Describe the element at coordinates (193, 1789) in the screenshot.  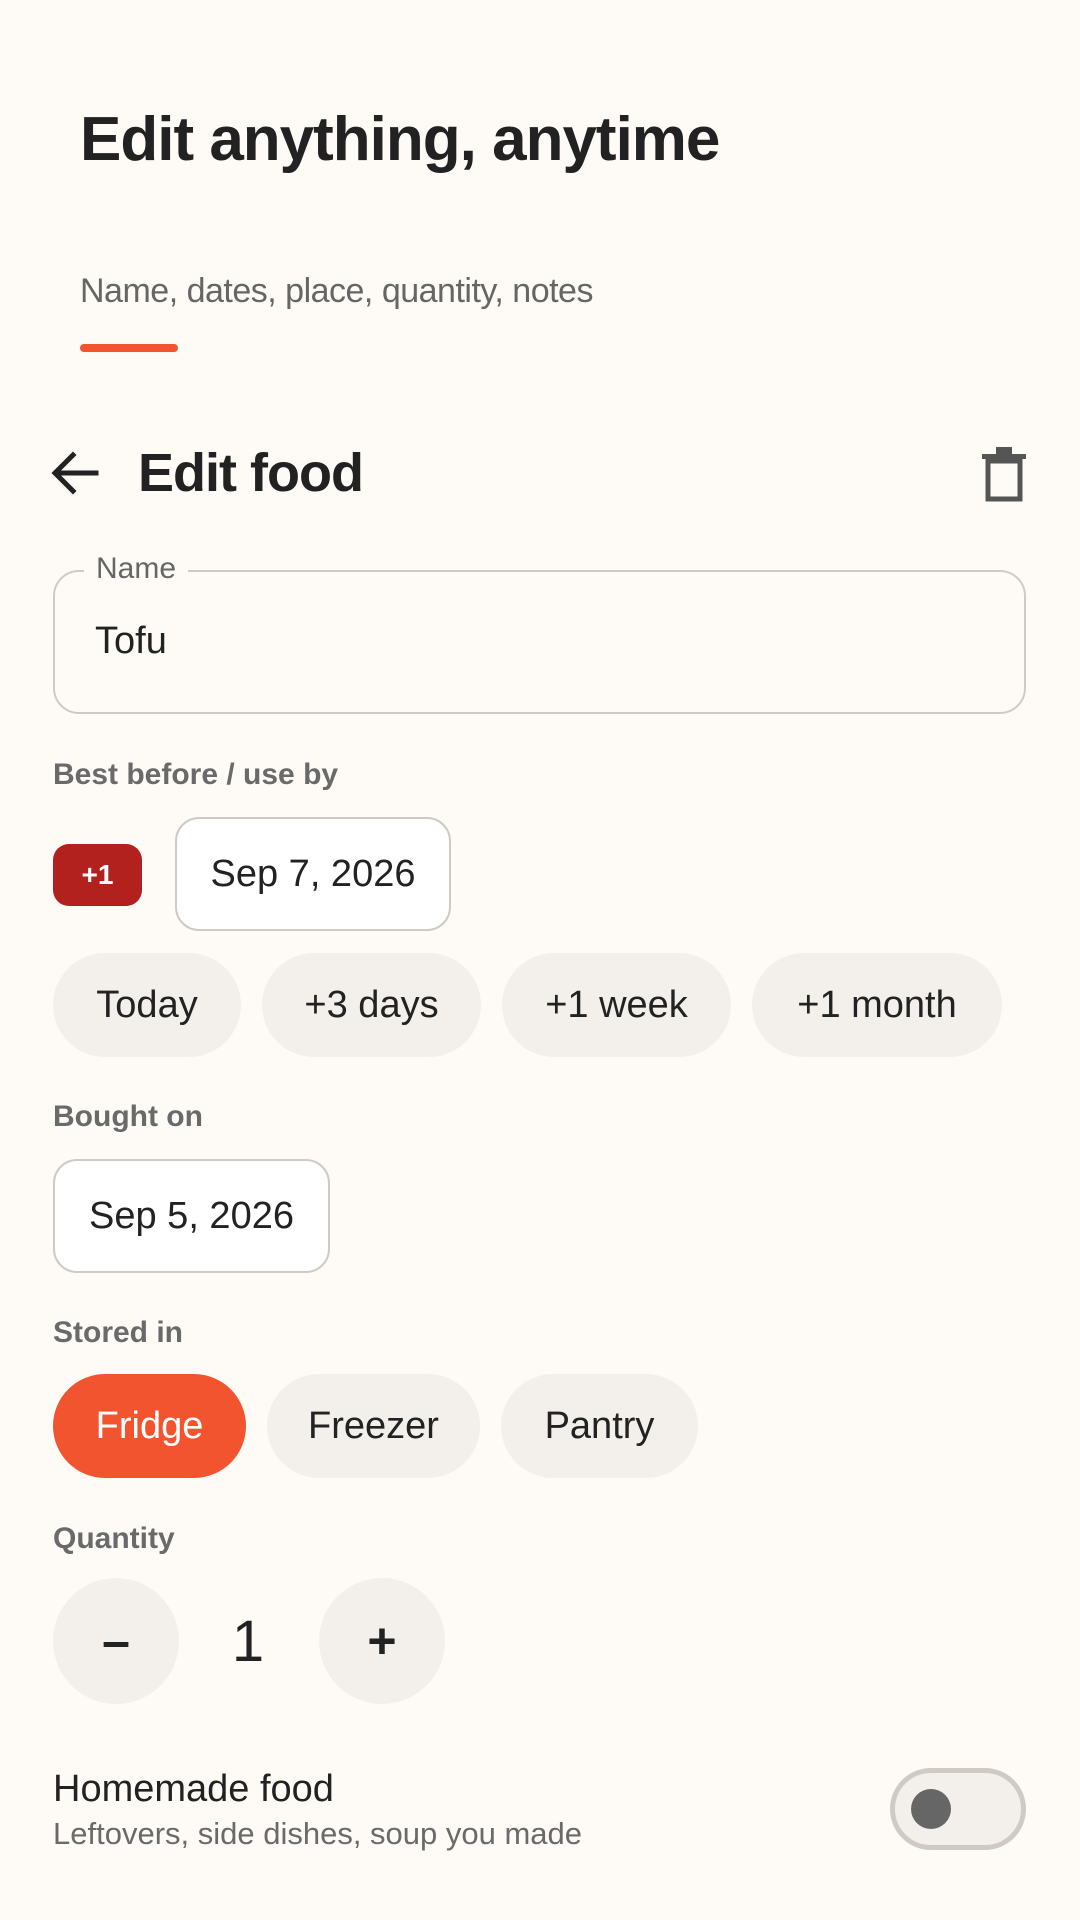
I see `homemade-toggle-title: Homemade food` at that location.